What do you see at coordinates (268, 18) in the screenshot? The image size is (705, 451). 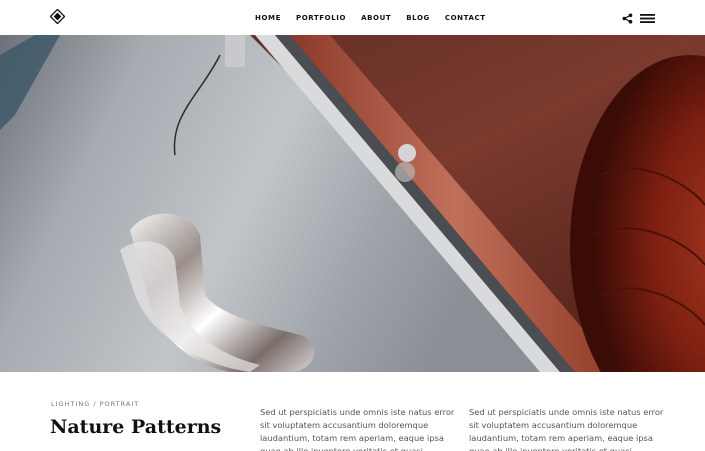 I see `nav-home: HOME` at bounding box center [268, 18].